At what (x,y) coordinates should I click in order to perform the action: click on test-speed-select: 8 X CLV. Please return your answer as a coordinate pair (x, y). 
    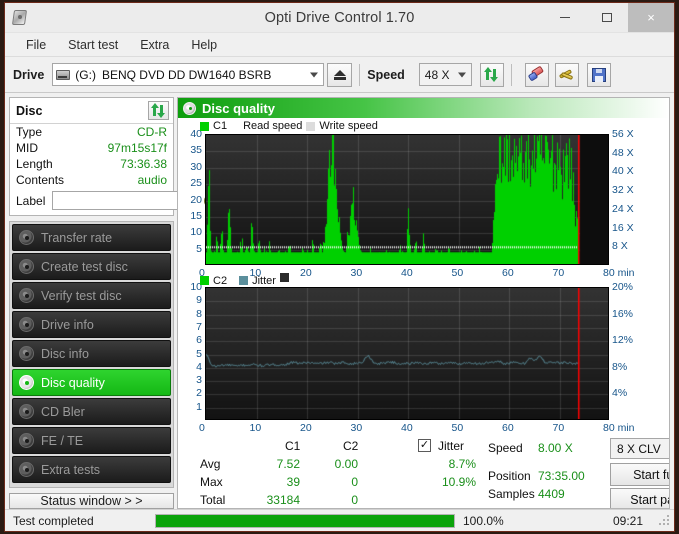
    Looking at the image, I should click on (639, 448).